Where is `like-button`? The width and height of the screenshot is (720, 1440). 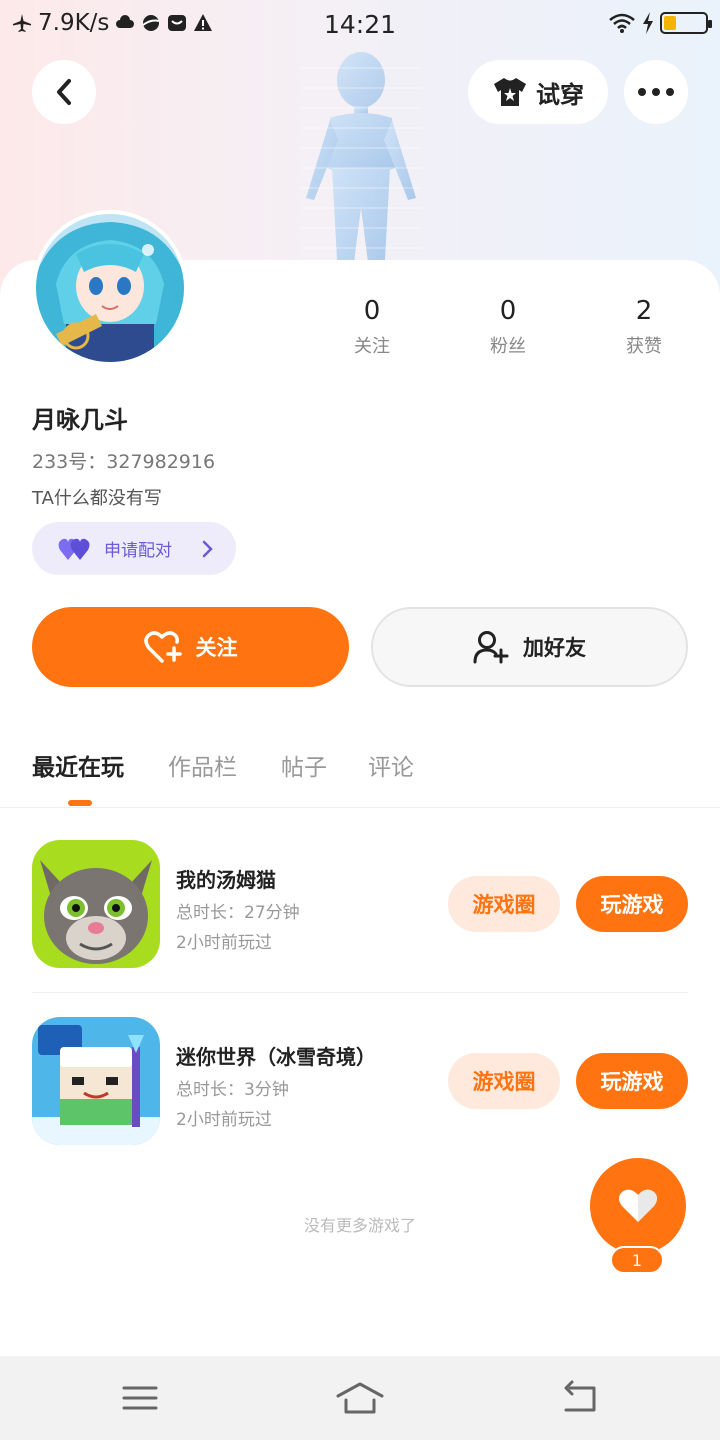
like-button is located at coordinates (638, 1206).